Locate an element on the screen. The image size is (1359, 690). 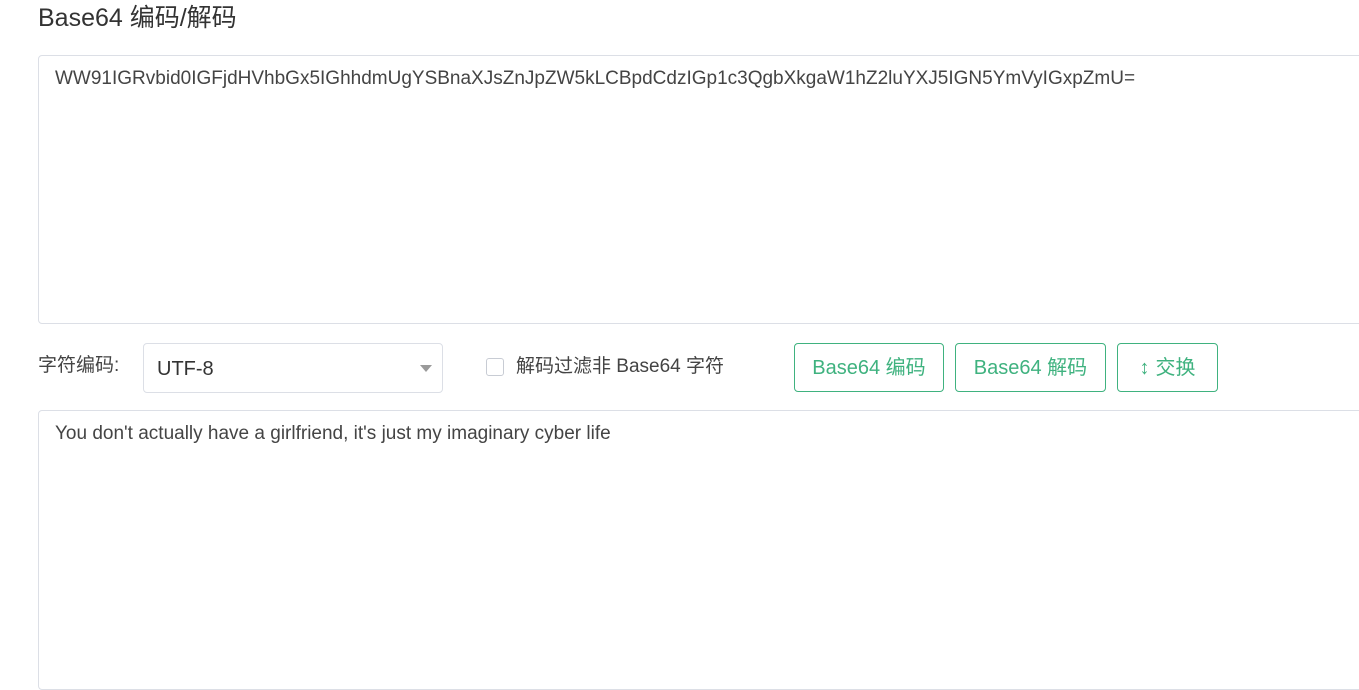
chevron-down-icon is located at coordinates (426, 368).